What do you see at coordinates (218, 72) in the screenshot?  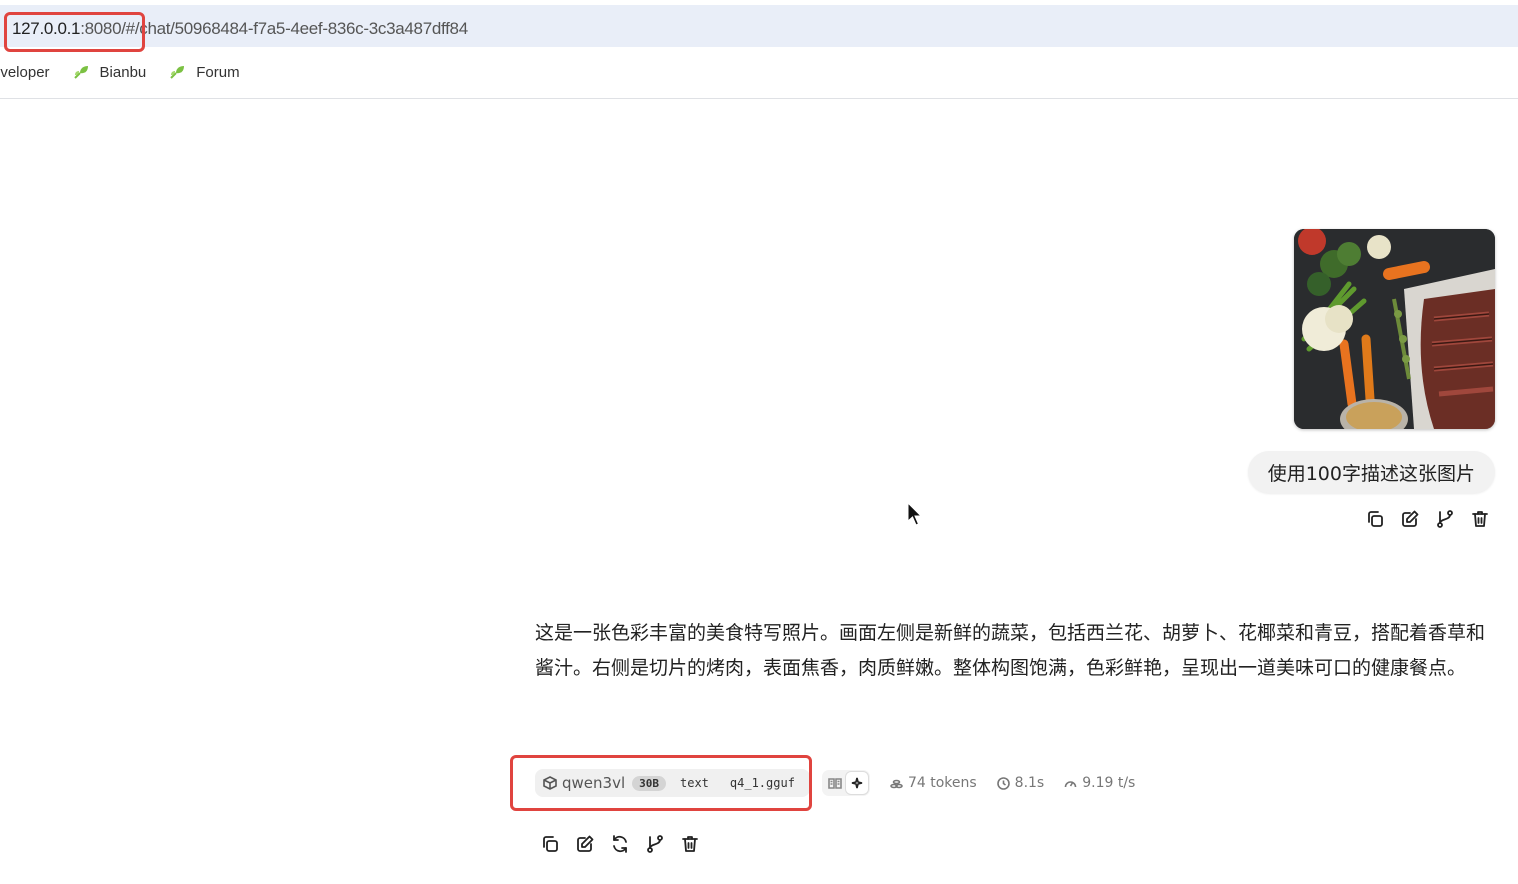 I see `bookmark-label: Forum` at bounding box center [218, 72].